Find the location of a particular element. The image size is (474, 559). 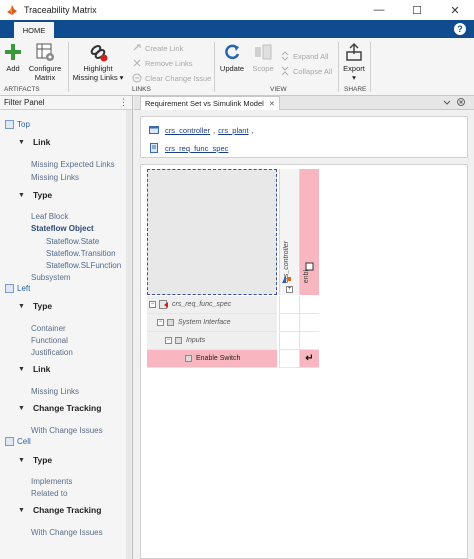

close-button: ✕ is located at coordinates (455, 10).